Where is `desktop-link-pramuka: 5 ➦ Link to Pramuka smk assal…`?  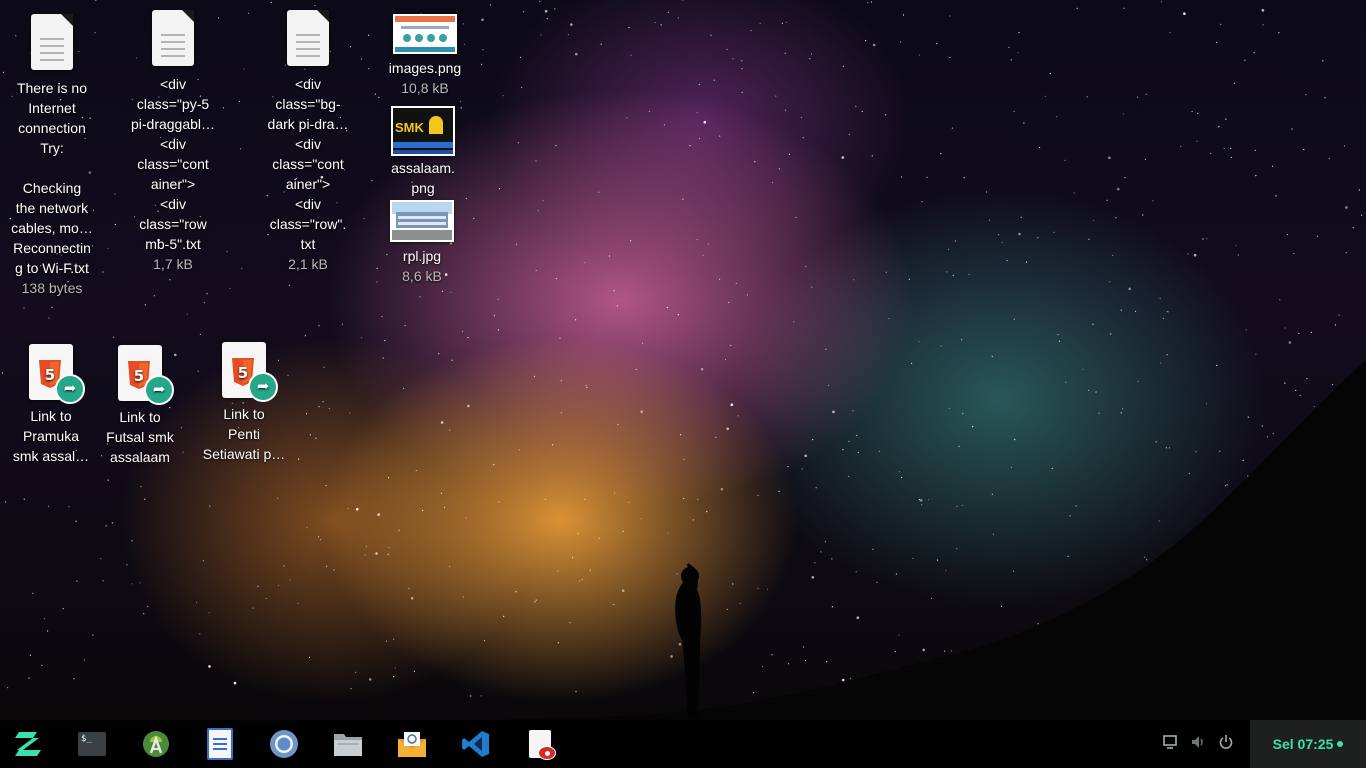
desktop-link-pramuka: 5 ➦ Link to Pramuka smk assal… is located at coordinates (51, 405).